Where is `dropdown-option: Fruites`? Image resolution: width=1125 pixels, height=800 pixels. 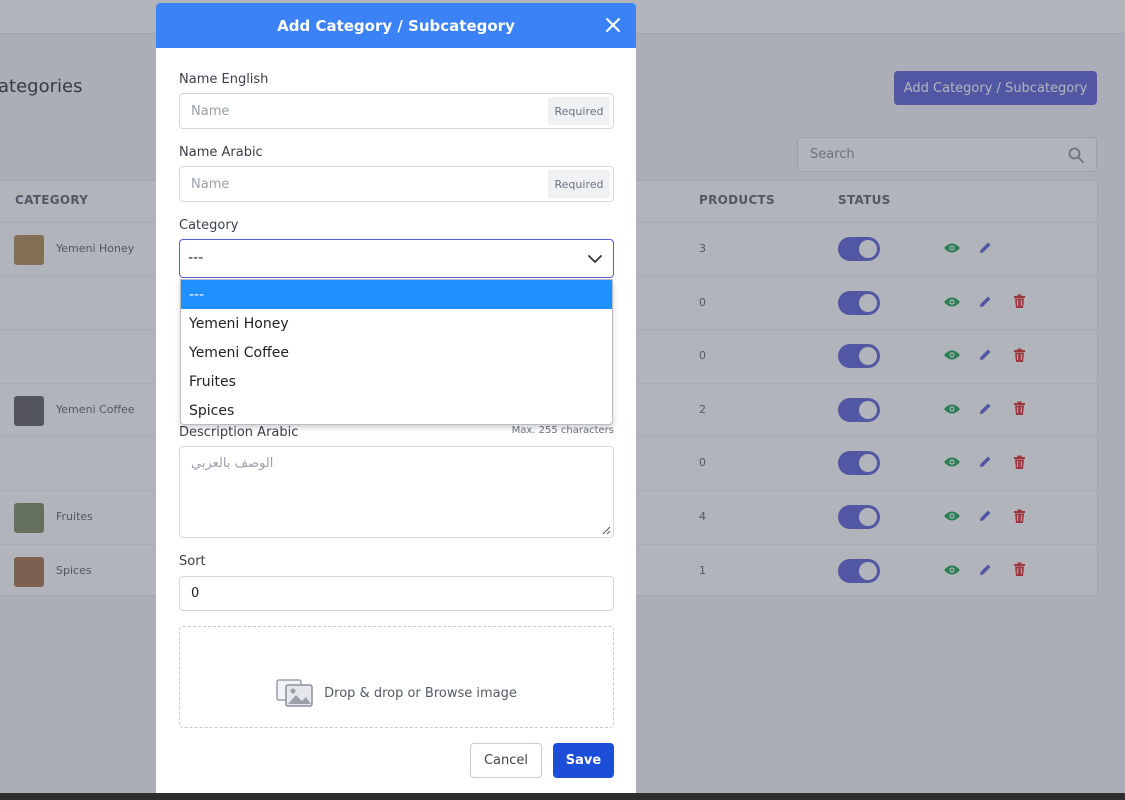
dropdown-option: Fruites is located at coordinates (396, 381).